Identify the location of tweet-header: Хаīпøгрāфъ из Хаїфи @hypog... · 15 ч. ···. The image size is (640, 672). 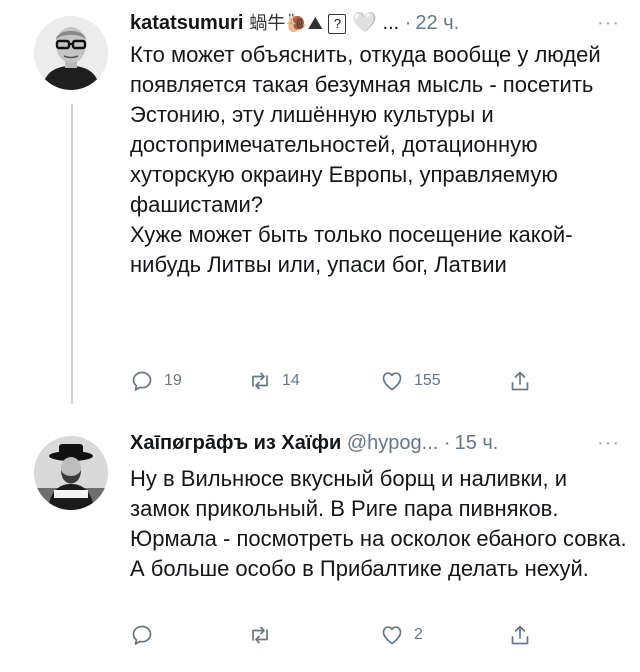
(380, 443).